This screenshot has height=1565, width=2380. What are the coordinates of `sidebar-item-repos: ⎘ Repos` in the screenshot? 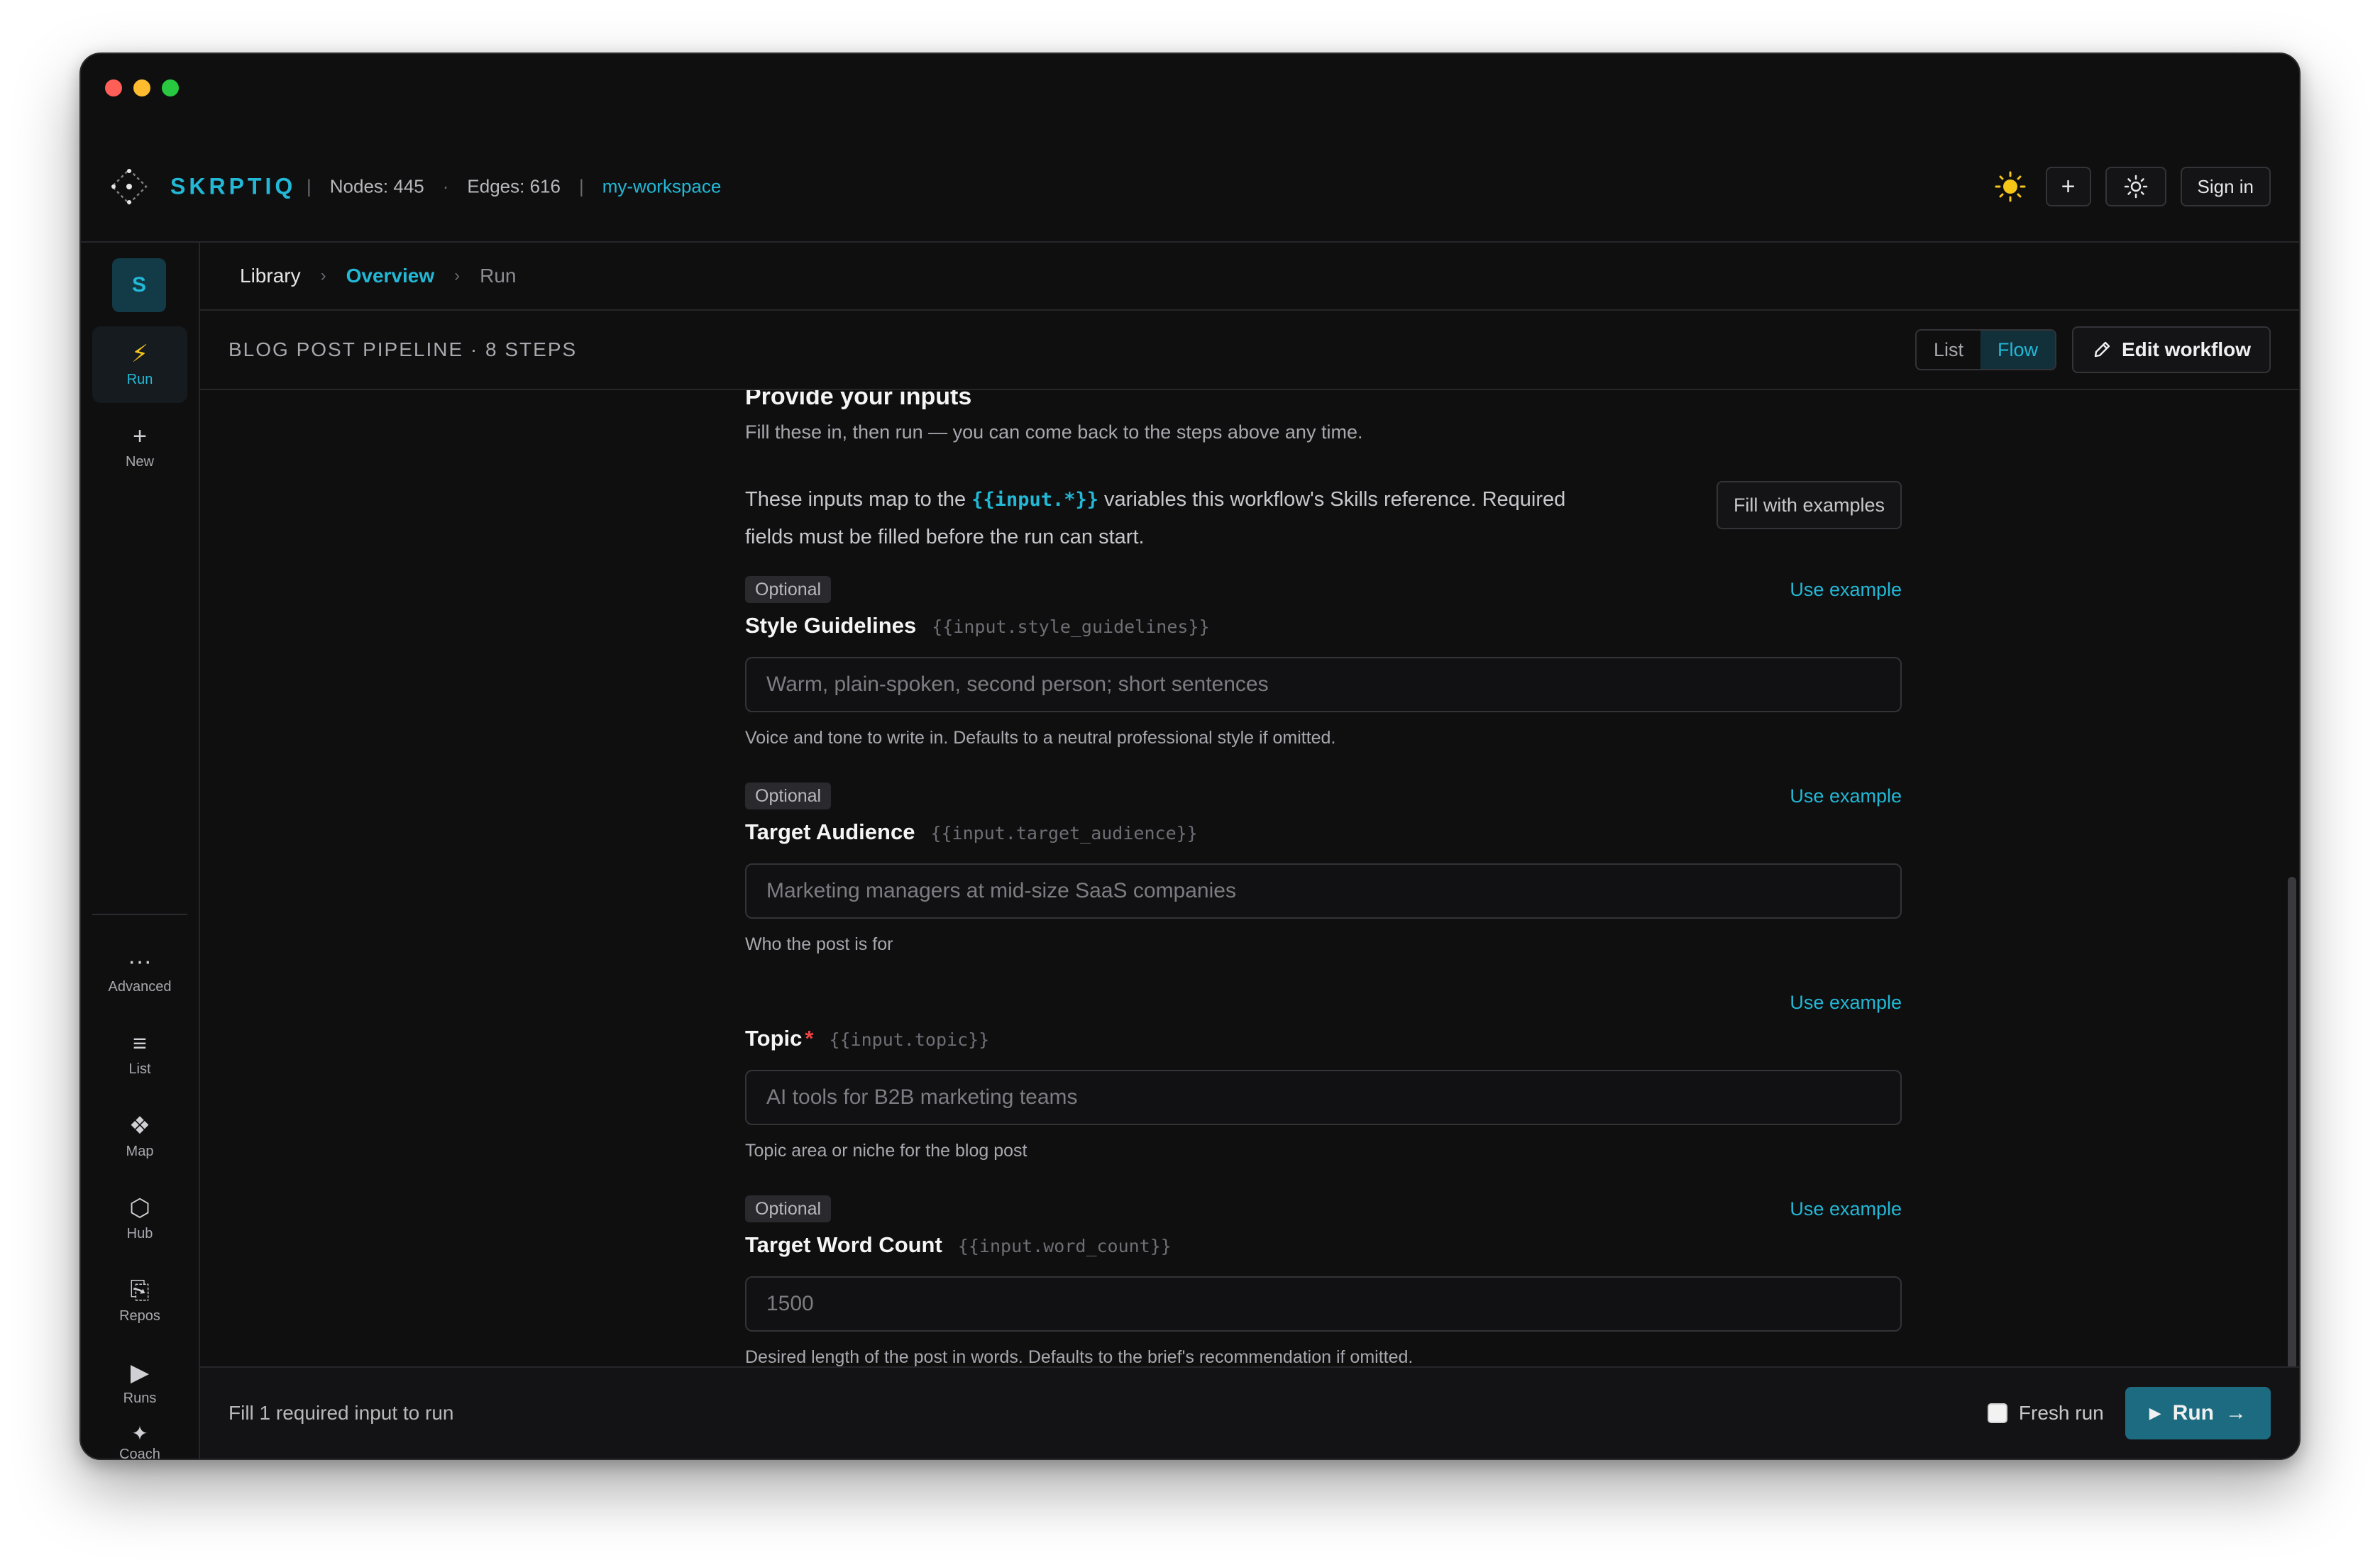 It's located at (140, 1301).